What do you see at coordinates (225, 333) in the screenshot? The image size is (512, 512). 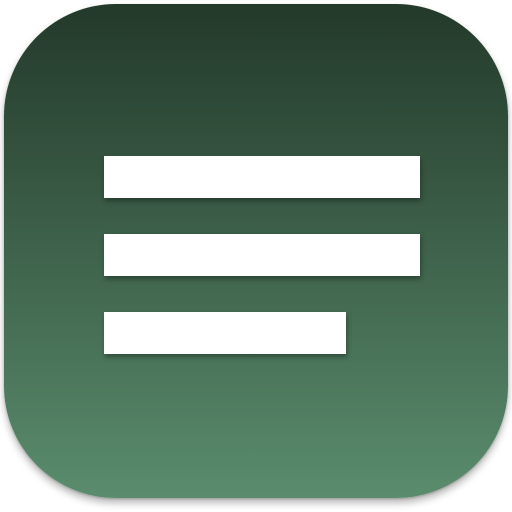 I see `text-line-3-icon` at bounding box center [225, 333].